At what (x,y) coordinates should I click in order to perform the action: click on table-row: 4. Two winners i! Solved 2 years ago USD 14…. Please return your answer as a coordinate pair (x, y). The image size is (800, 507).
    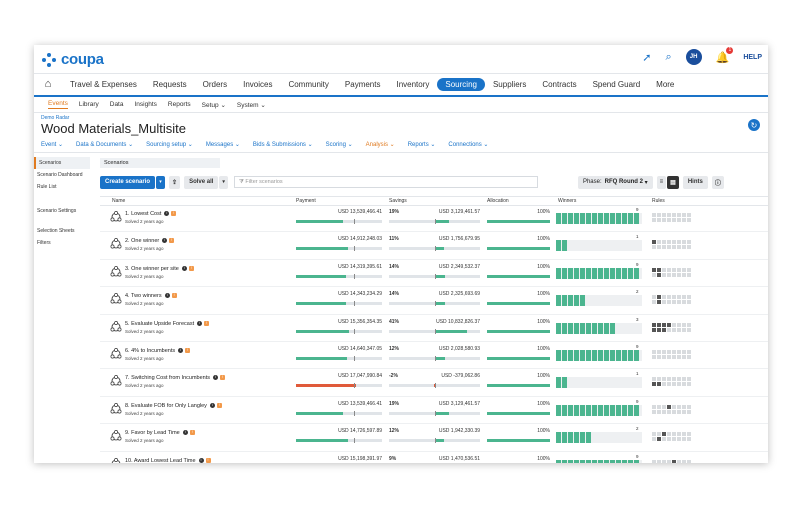
    Looking at the image, I should click on (434, 301).